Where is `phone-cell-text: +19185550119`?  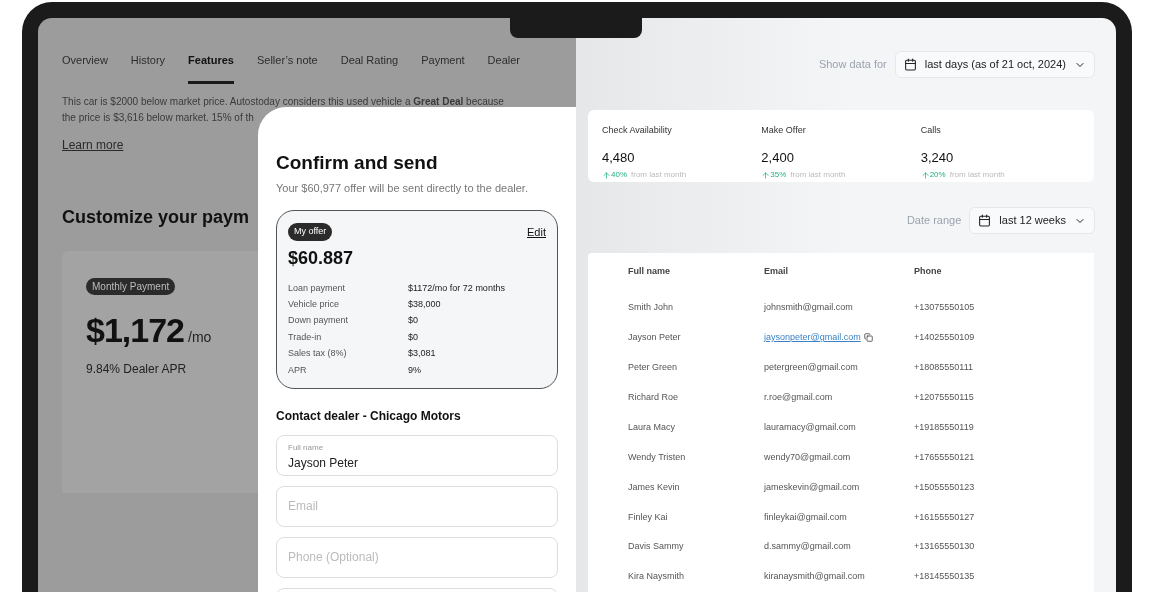
phone-cell-text: +19185550119 is located at coordinates (944, 427).